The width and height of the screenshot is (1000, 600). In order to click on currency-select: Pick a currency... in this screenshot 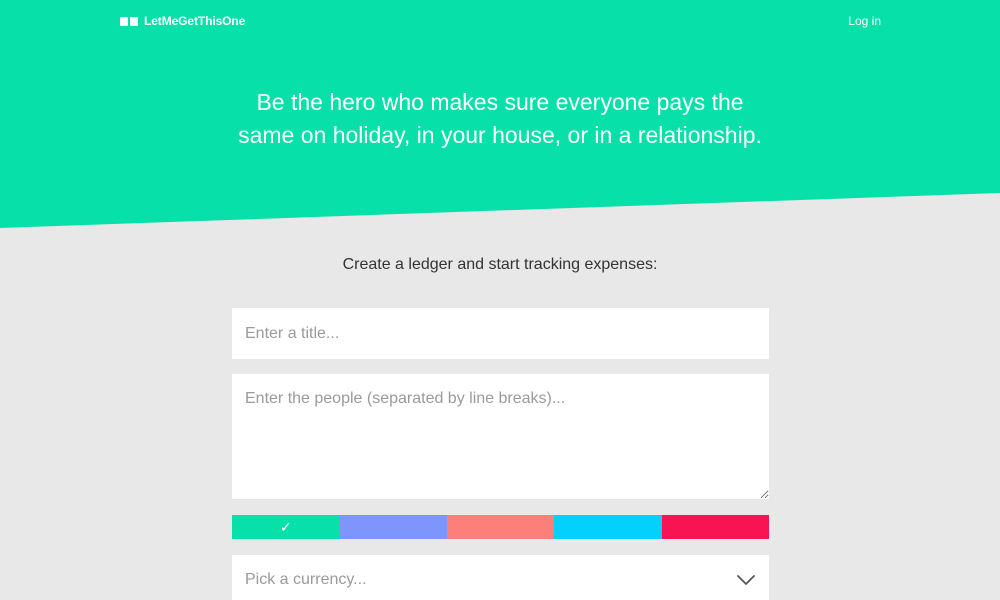, I will do `click(500, 577)`.